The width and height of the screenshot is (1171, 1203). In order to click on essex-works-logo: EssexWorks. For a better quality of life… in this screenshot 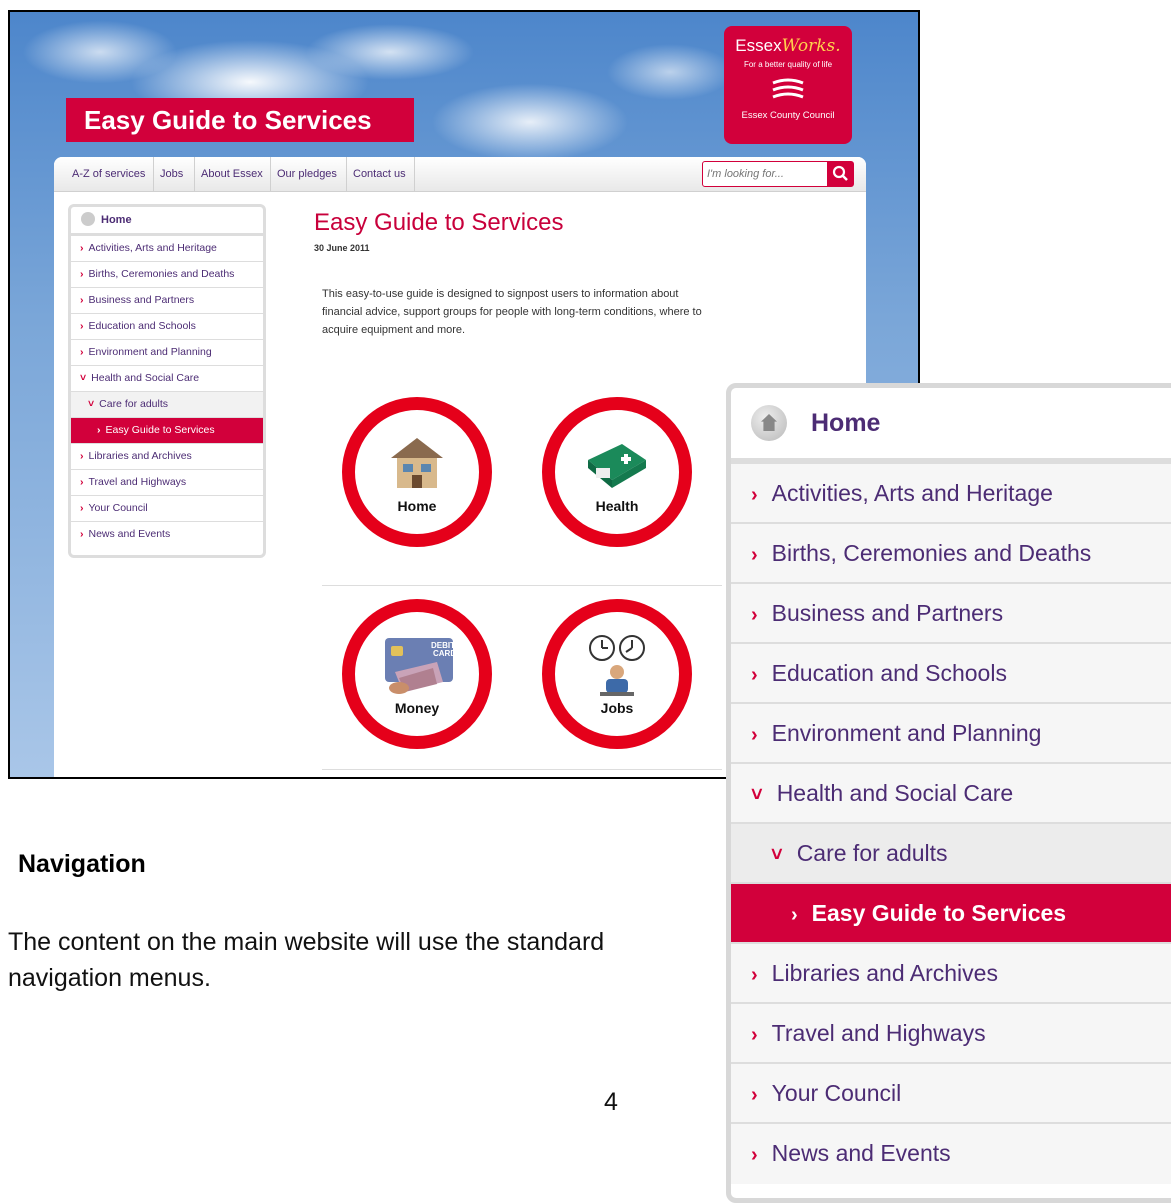, I will do `click(788, 85)`.